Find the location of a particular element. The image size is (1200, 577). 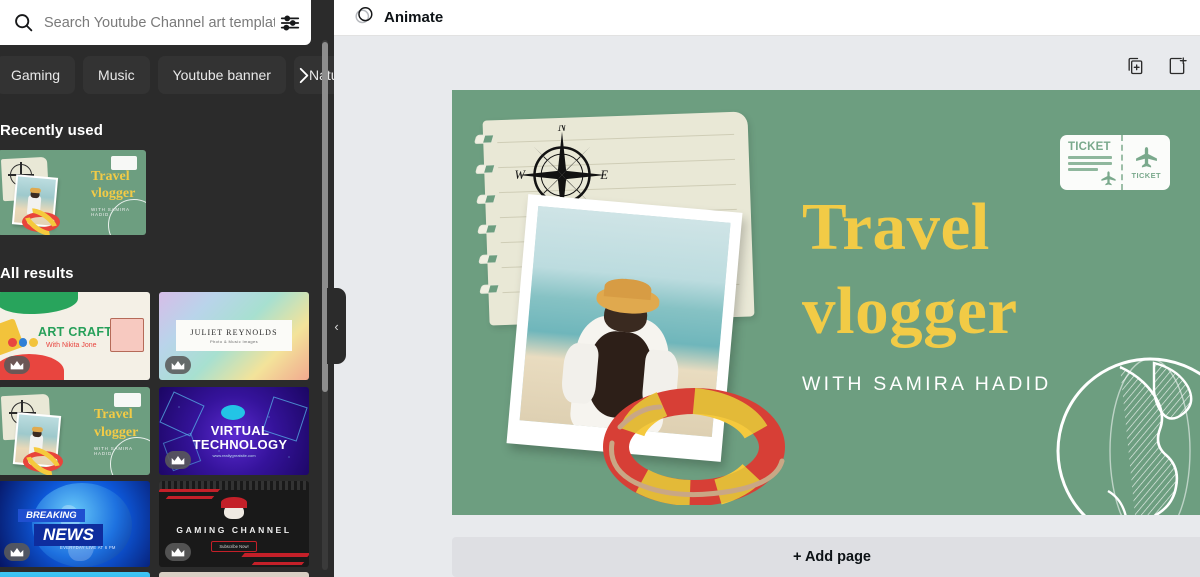

animate-button: Animate is located at coordinates (398, 18).